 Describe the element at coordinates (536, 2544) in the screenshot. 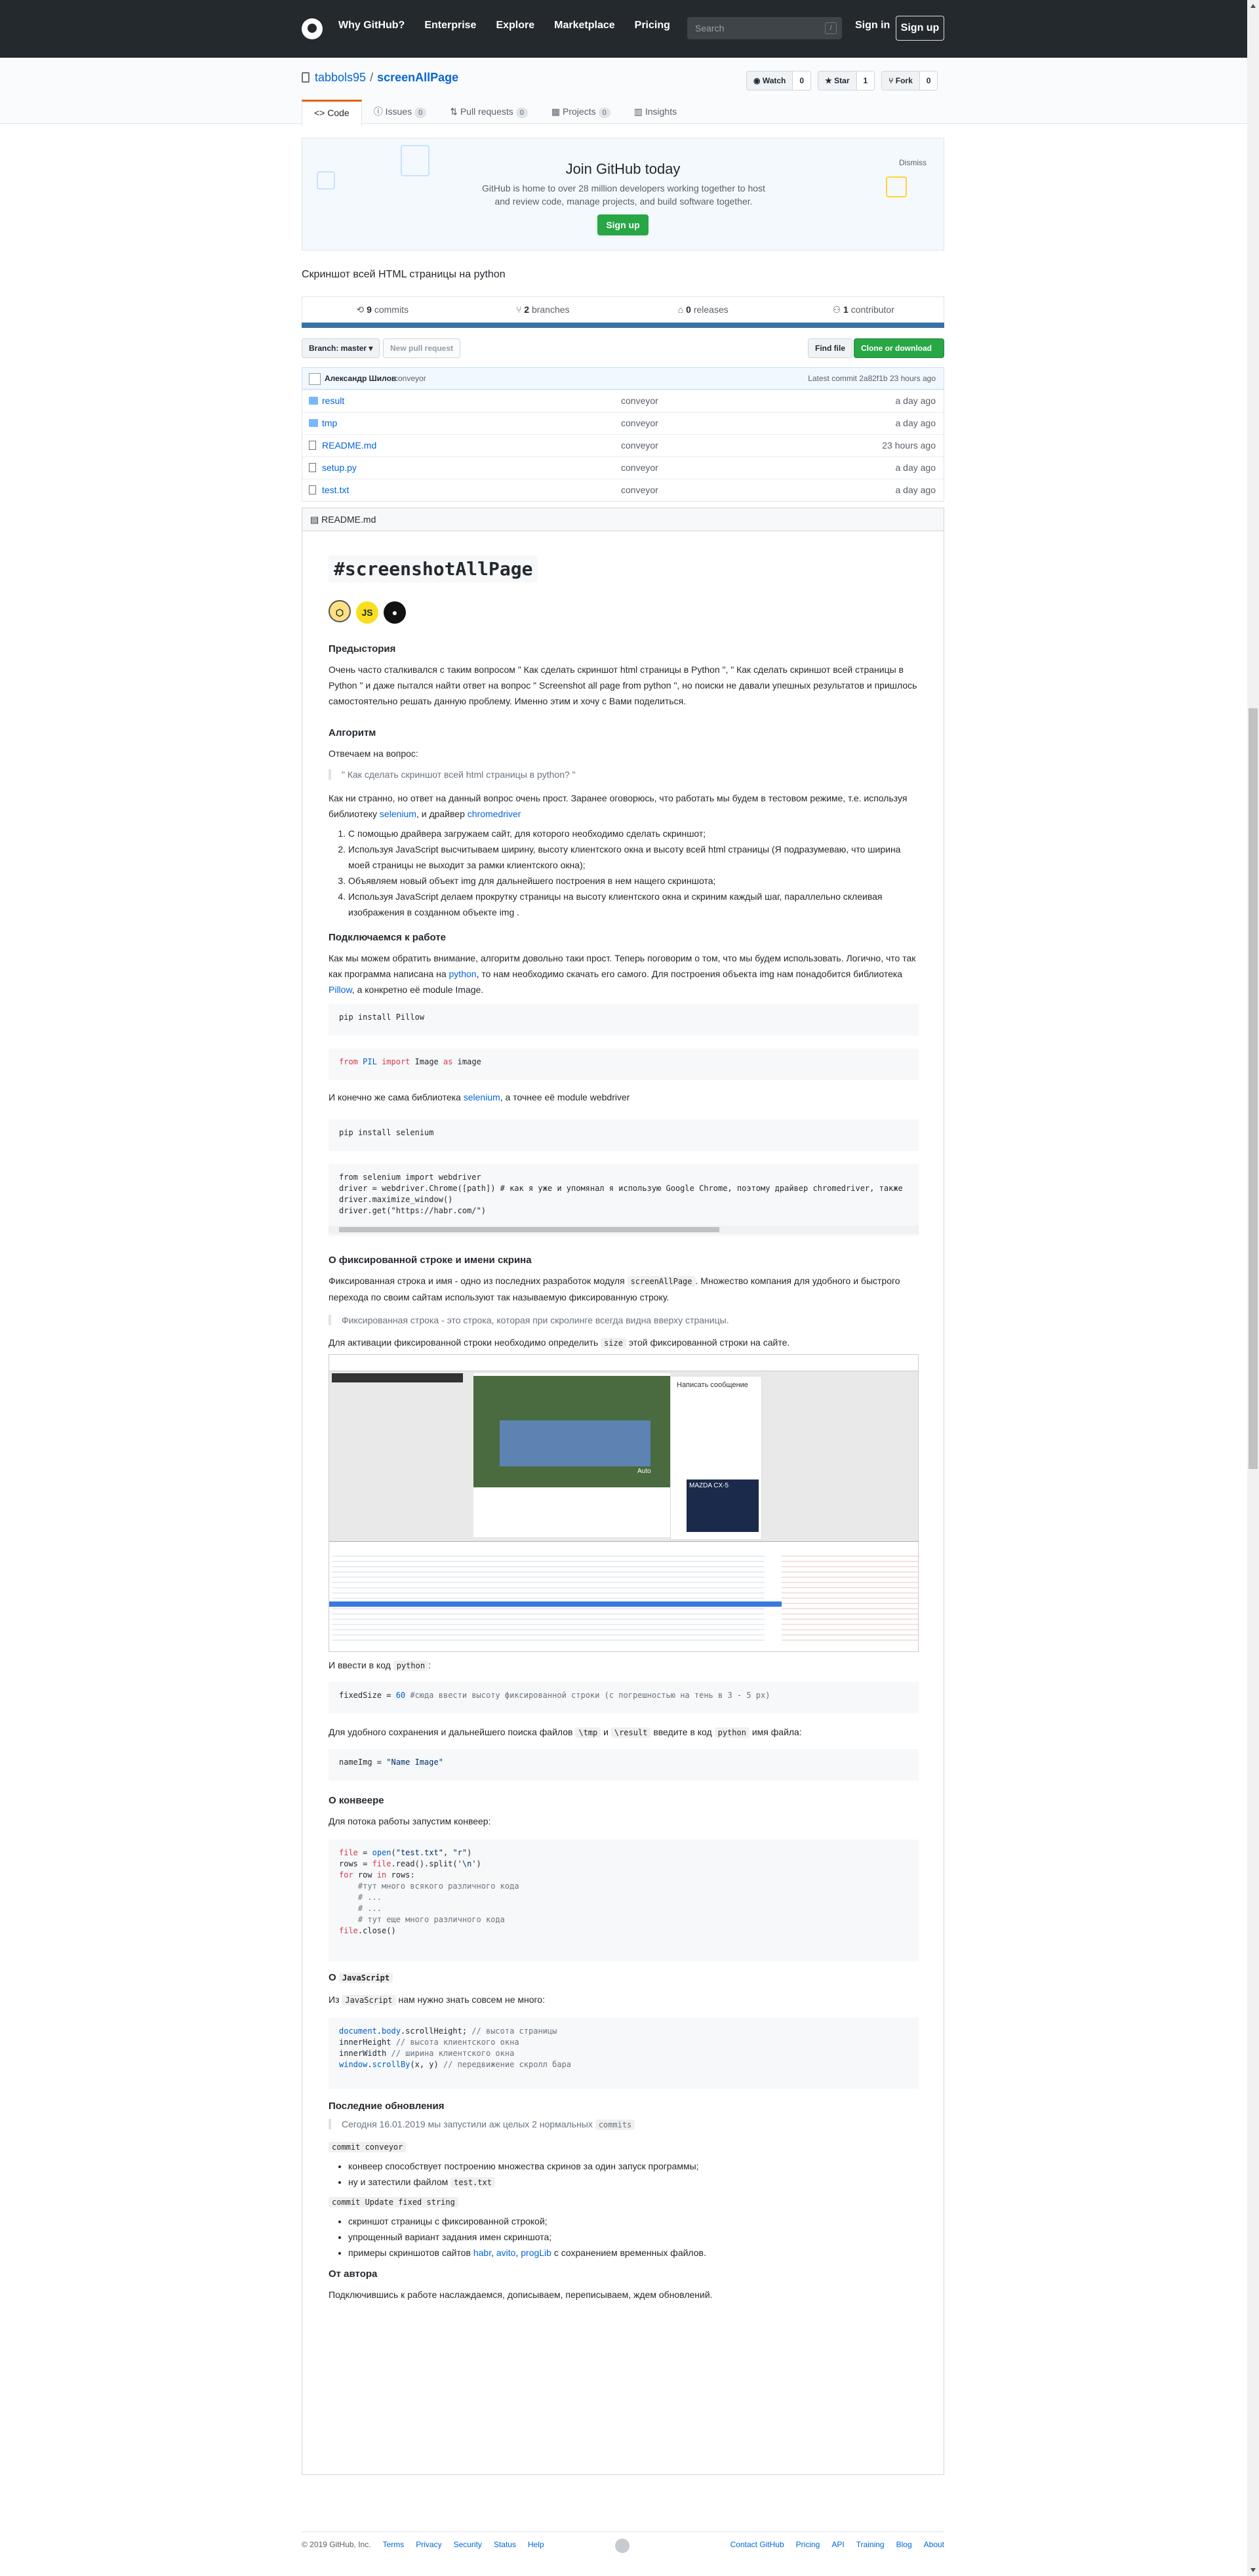

I see `footer-link-help: Help` at that location.